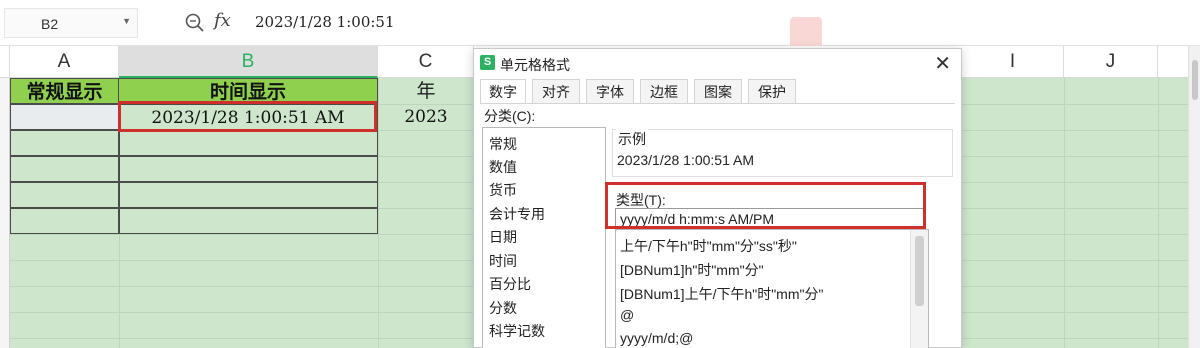 The width and height of the screenshot is (1200, 348). Describe the element at coordinates (503, 144) in the screenshot. I see `list-item: 常规` at that location.